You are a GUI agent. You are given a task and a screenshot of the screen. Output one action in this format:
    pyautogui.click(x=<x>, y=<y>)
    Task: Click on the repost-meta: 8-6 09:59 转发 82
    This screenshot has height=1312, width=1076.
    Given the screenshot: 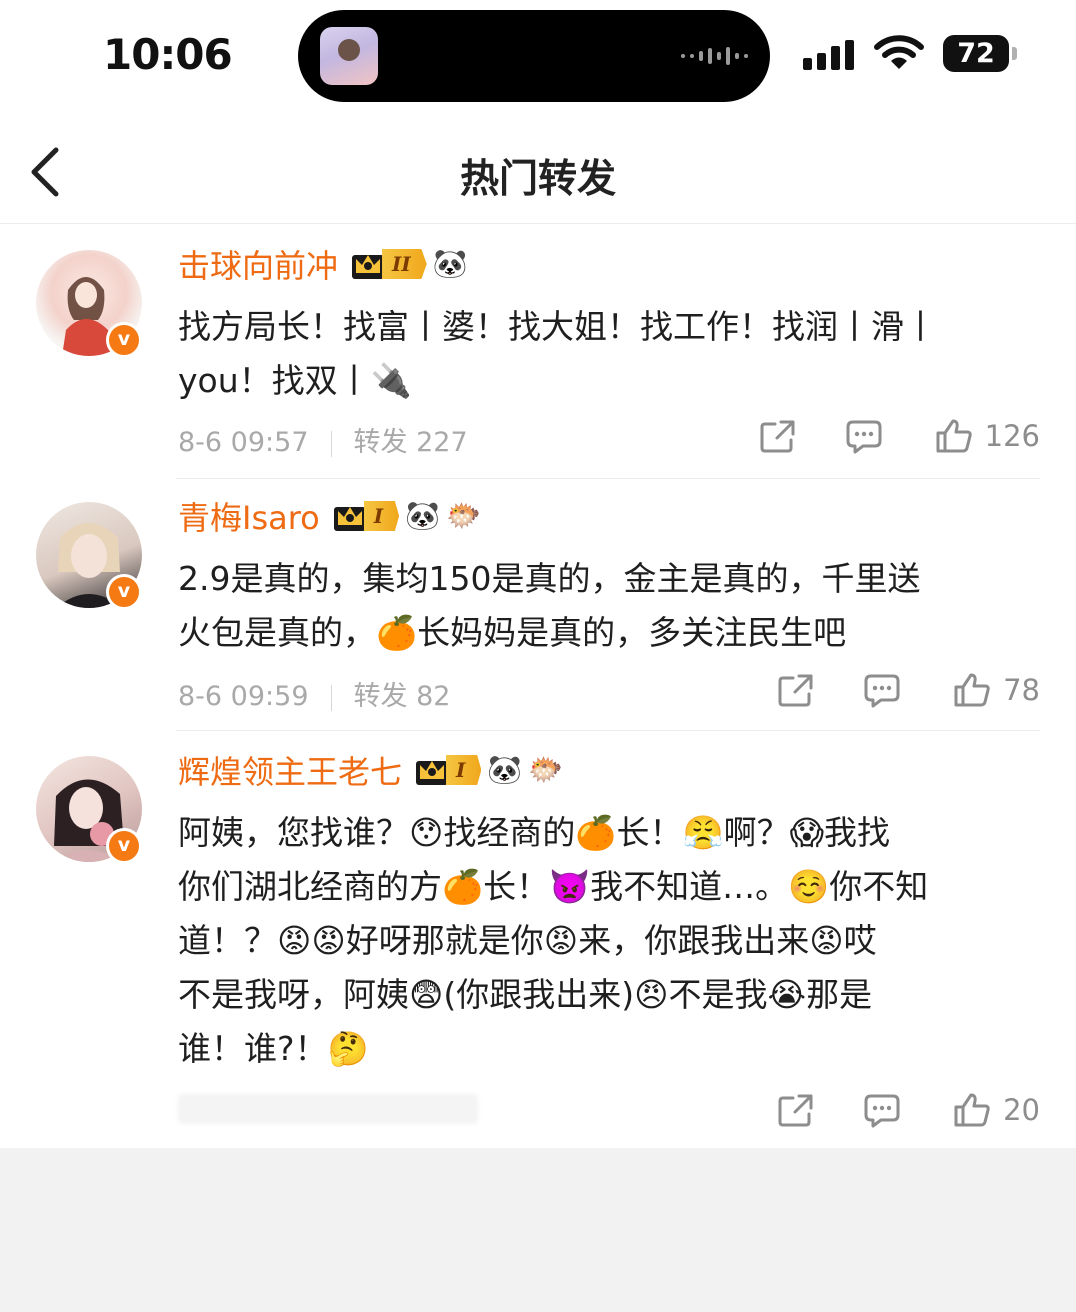 What is the action you would take?
    pyautogui.click(x=314, y=693)
    